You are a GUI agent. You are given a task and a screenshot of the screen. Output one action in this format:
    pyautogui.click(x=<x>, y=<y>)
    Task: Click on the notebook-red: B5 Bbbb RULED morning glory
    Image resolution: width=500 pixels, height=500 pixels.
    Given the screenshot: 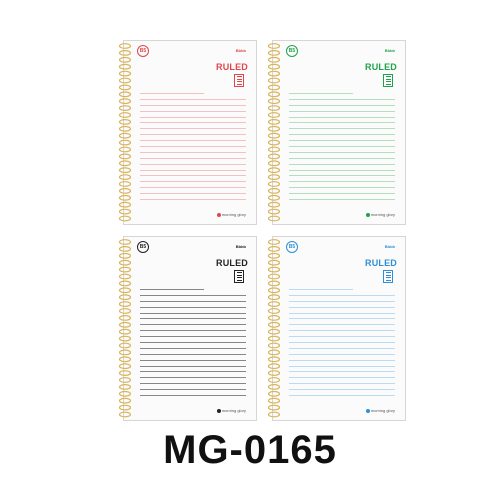 What is the action you would take?
    pyautogui.click(x=185, y=132)
    